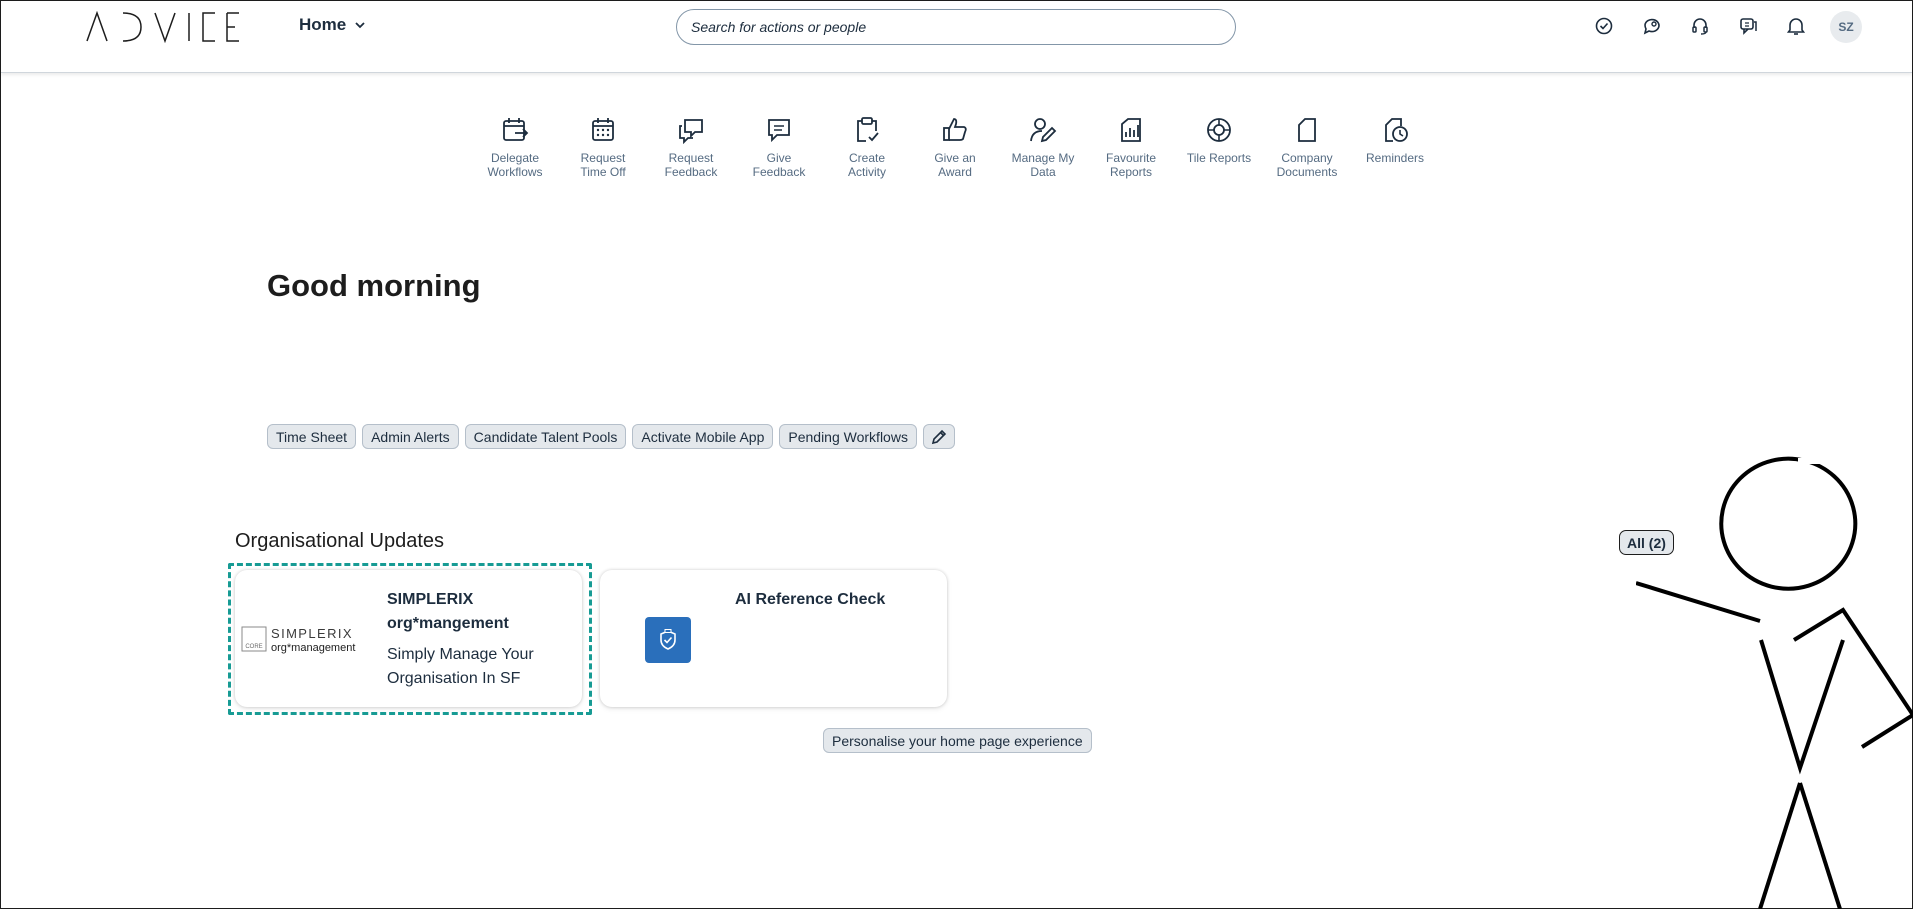  Describe the element at coordinates (1131, 165) in the screenshot. I see `quick-action-label: Favourite Reports` at that location.